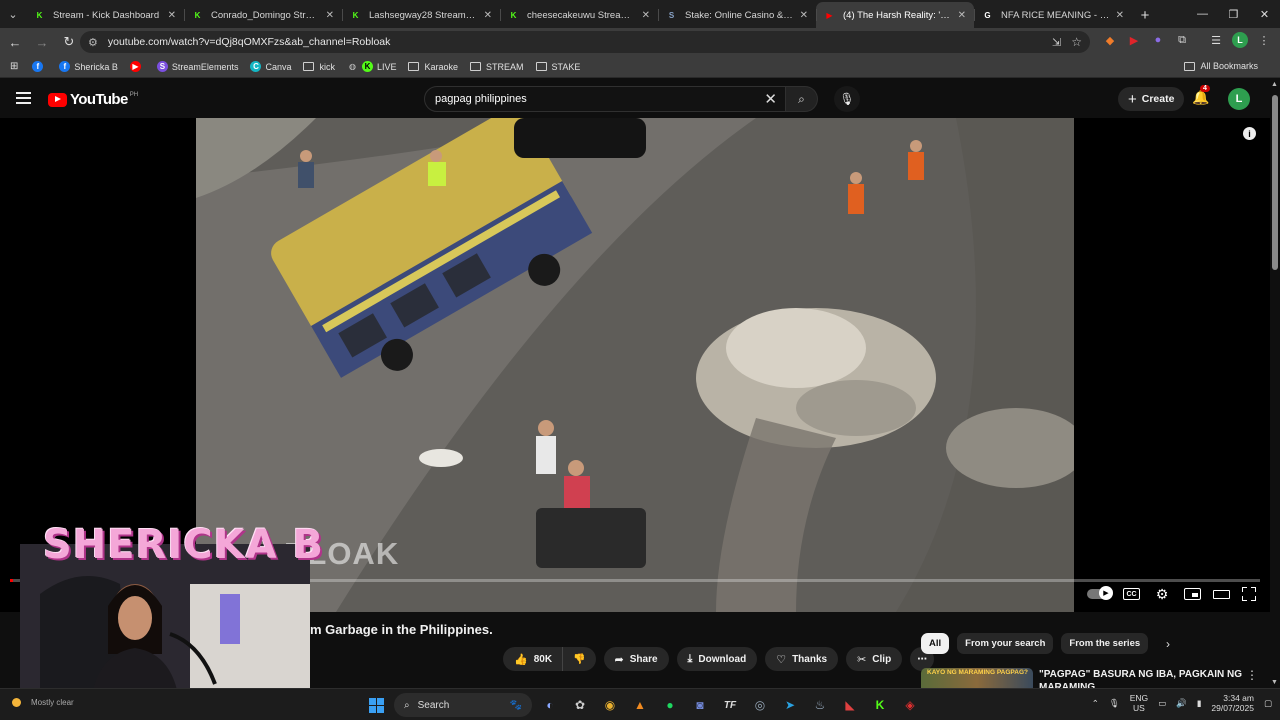 The width and height of the screenshot is (1280, 720). I want to click on bookmark-star-icon: ☆, so click(1076, 42).